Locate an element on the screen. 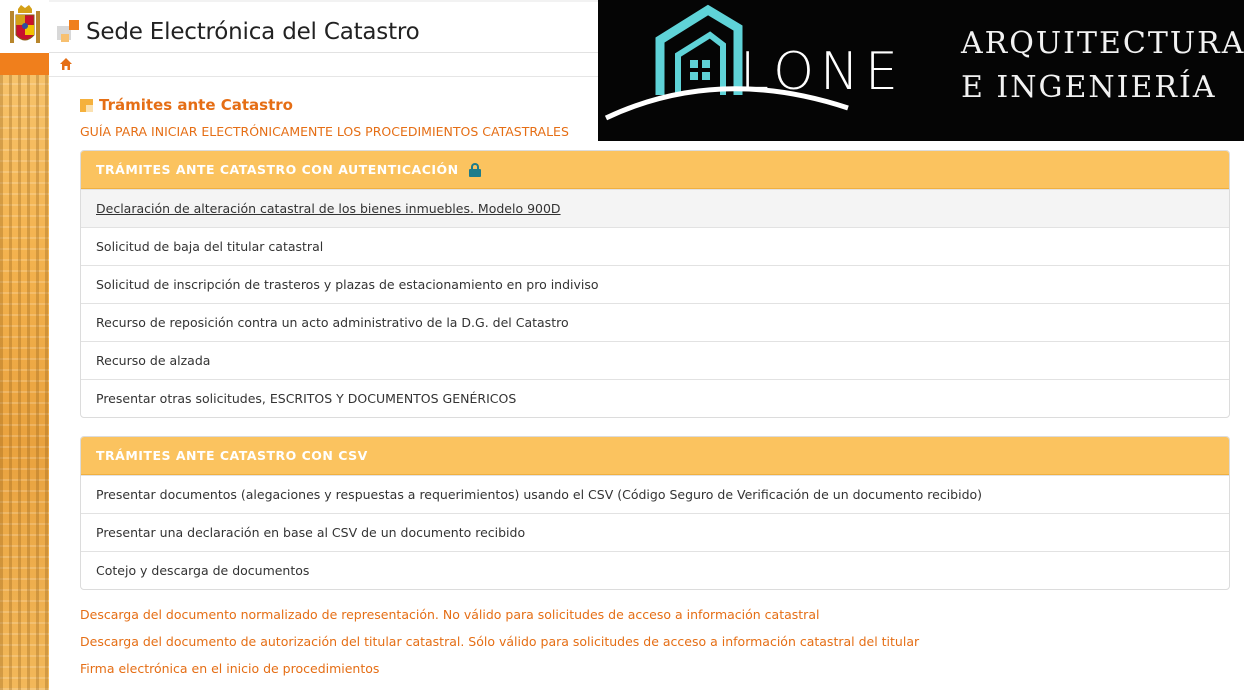 Image resolution: width=1244 pixels, height=690 pixels. home-icon is located at coordinates (66, 64).